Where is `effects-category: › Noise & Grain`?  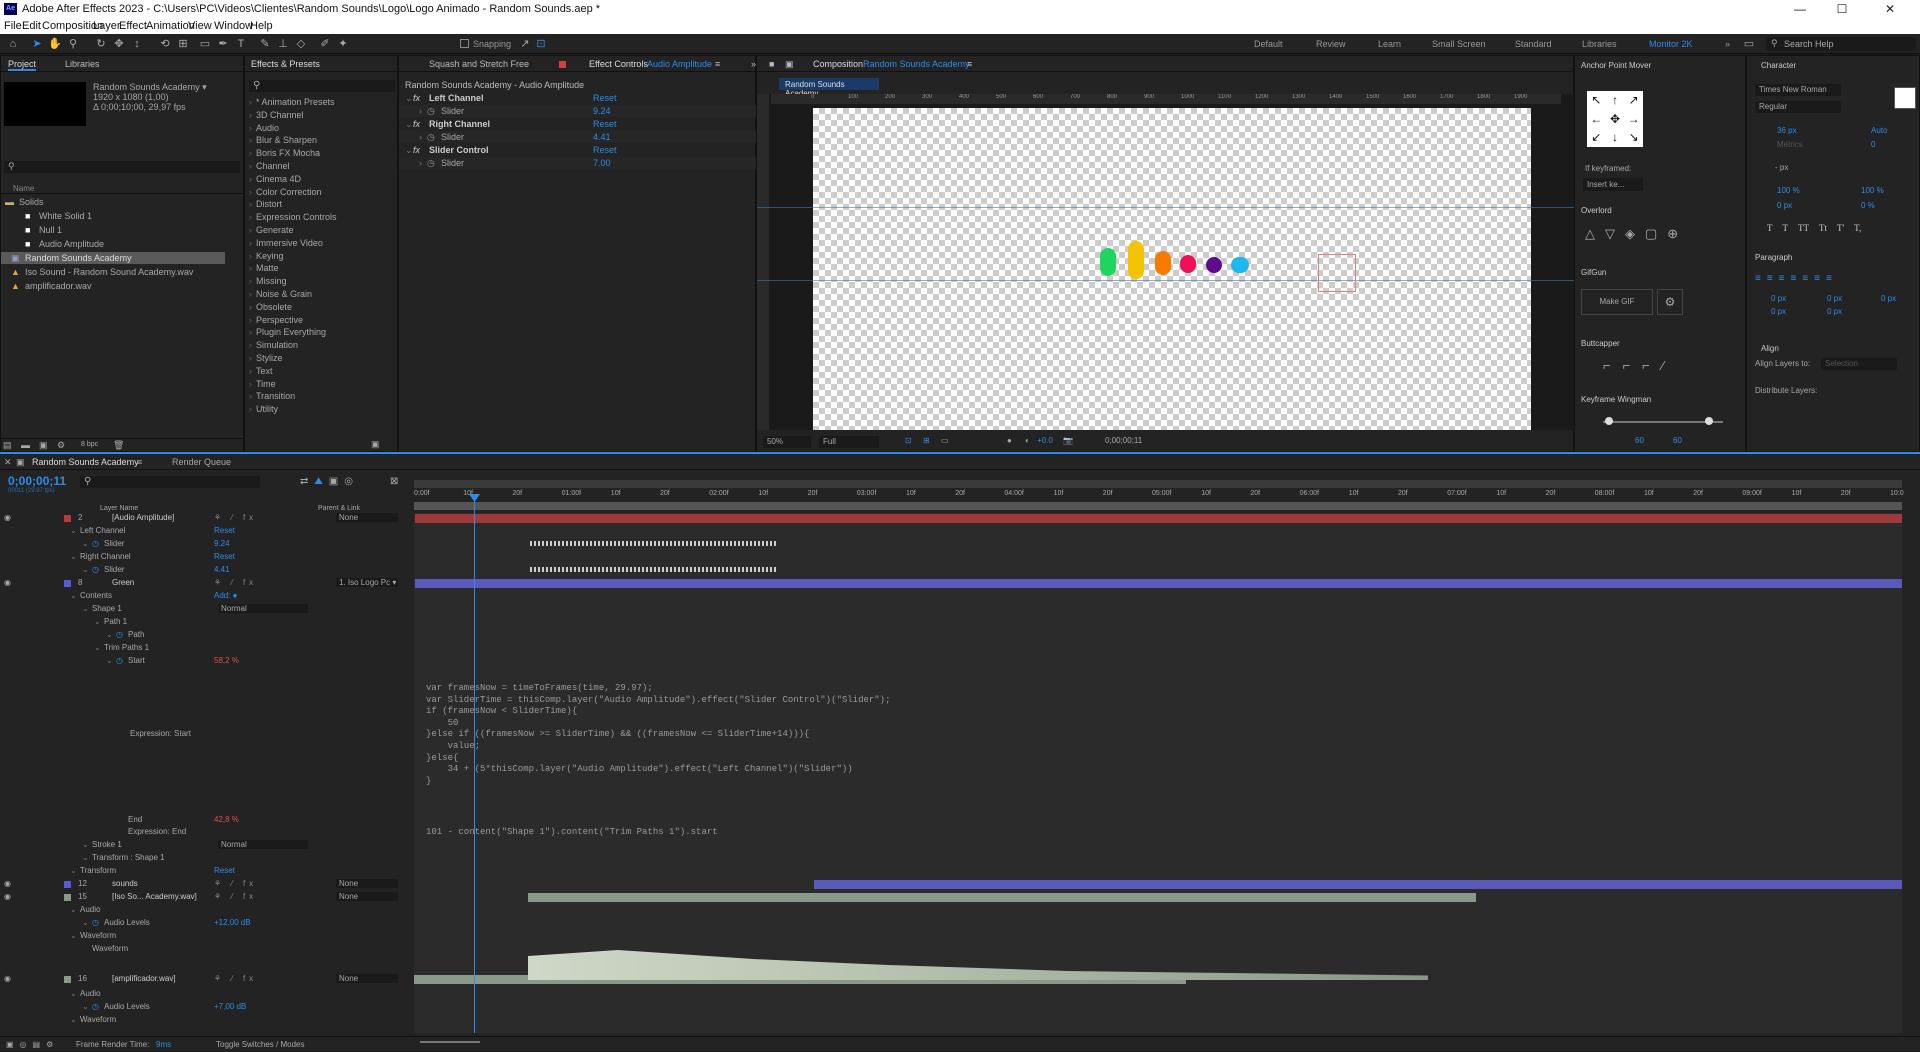 effects-category: › Noise & Grain is located at coordinates (322, 294).